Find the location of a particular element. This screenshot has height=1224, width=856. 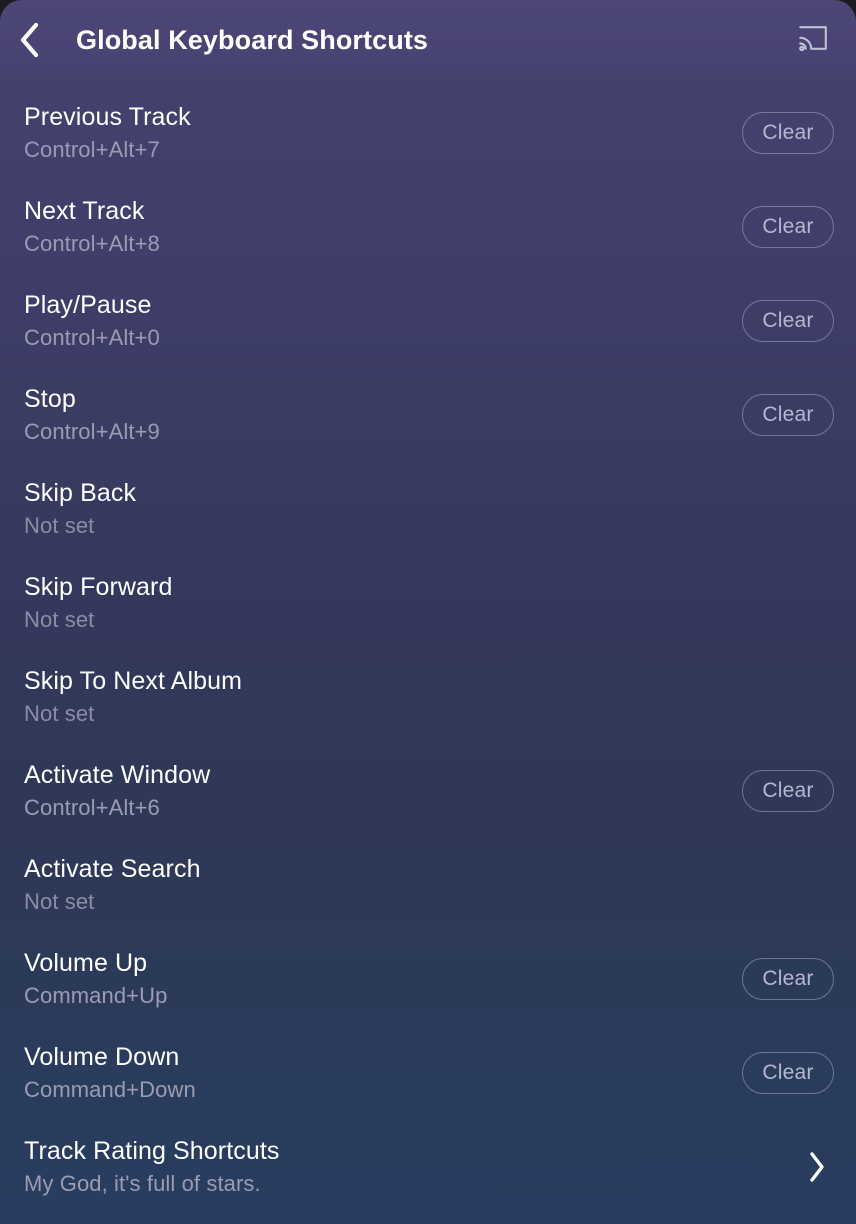

page-title: Global Keyboard Shortcuts is located at coordinates (252, 39).